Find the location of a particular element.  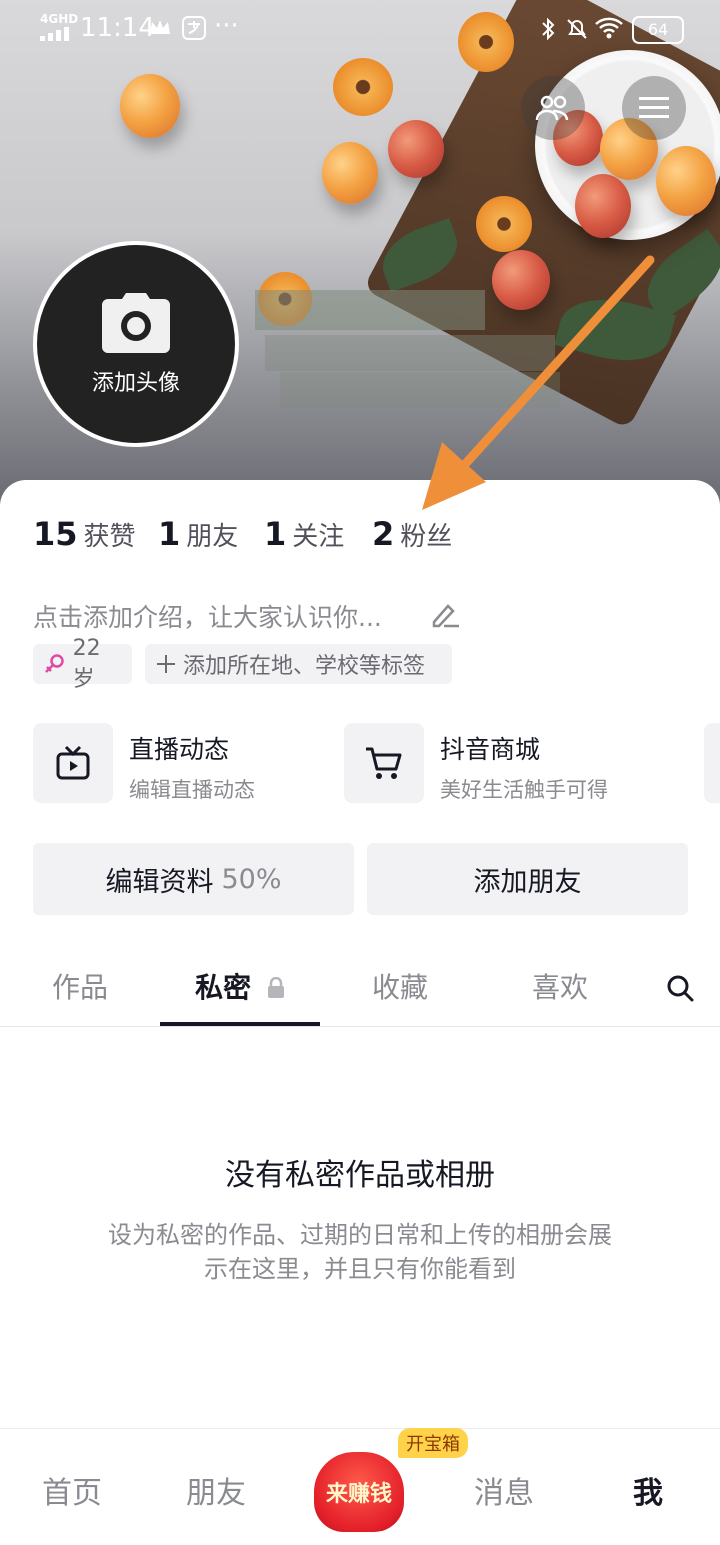

friends-button is located at coordinates (553, 108).